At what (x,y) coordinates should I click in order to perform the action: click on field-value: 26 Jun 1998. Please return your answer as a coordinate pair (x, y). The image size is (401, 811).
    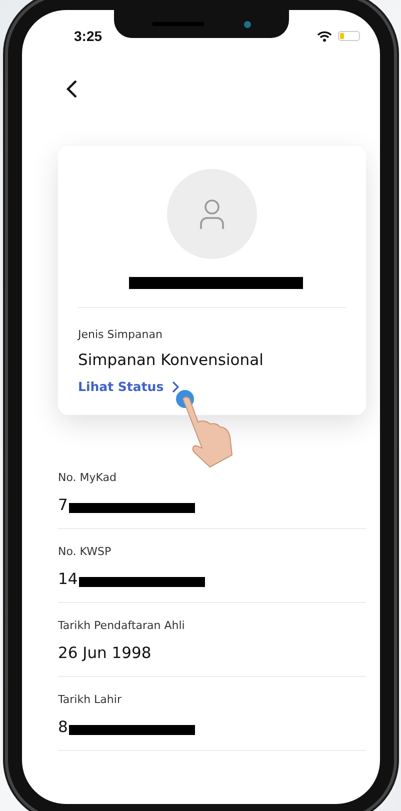
    Looking at the image, I should click on (105, 653).